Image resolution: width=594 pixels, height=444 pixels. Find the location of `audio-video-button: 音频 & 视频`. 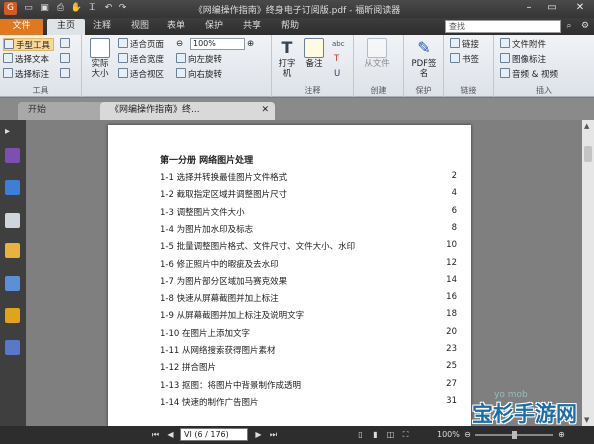

audio-video-button: 音频 & 视频 is located at coordinates (529, 74).